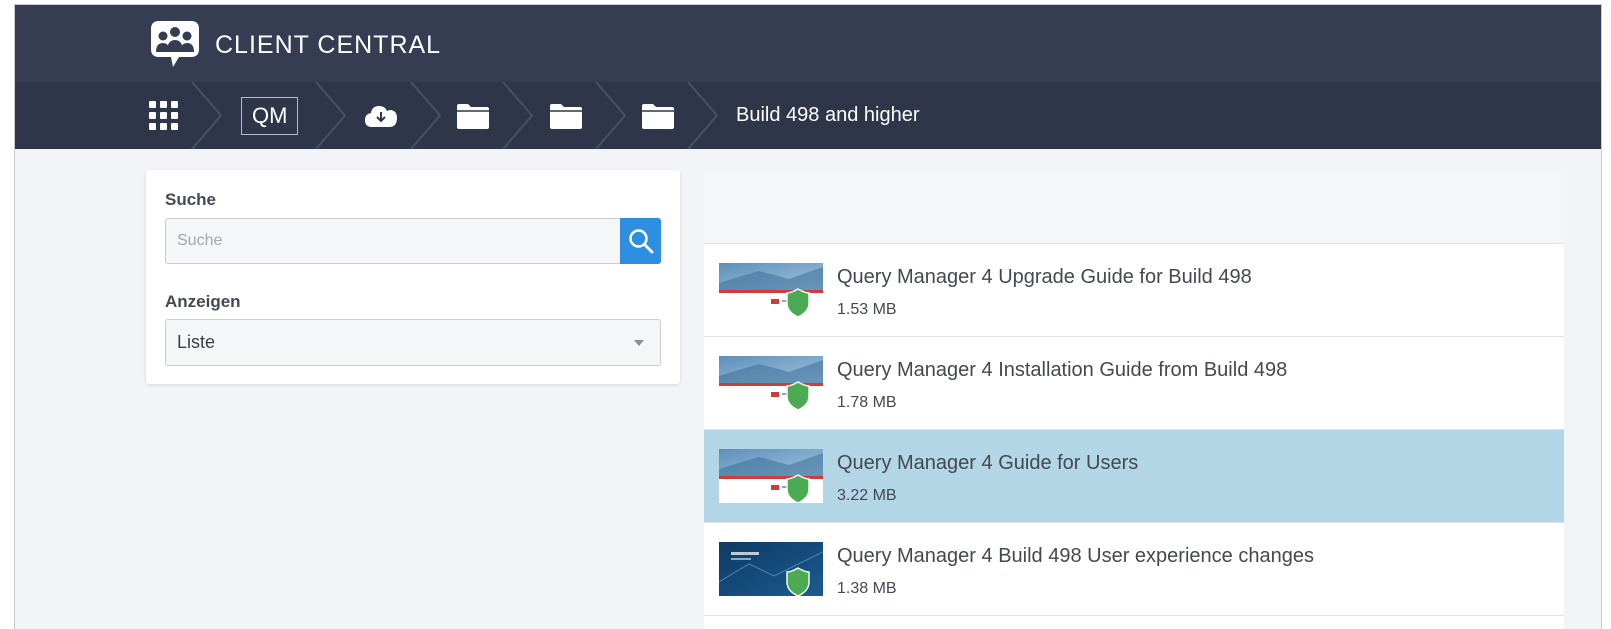 Image resolution: width=1611 pixels, height=629 pixels. What do you see at coordinates (328, 45) in the screenshot?
I see `brand-name: CLIENT CENTRAL` at bounding box center [328, 45].